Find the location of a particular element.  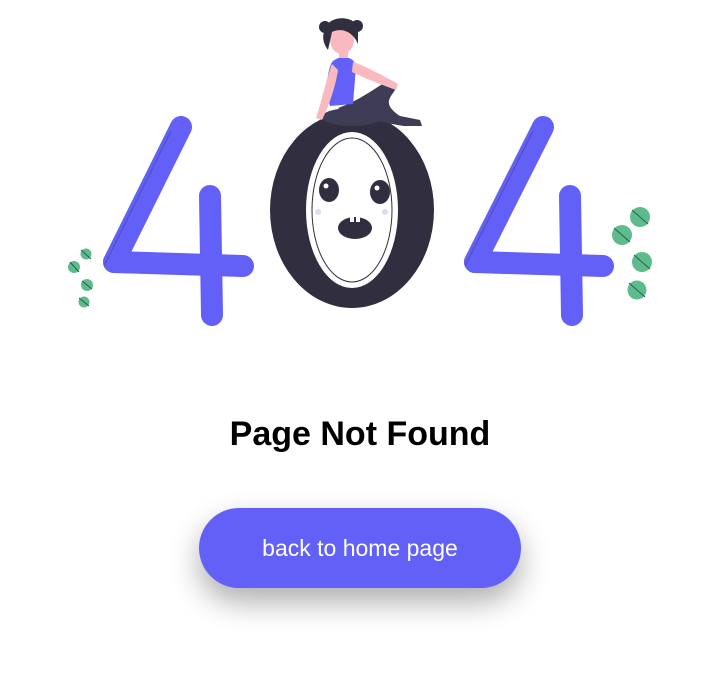

digit-zero-face-icon is located at coordinates (352, 210).